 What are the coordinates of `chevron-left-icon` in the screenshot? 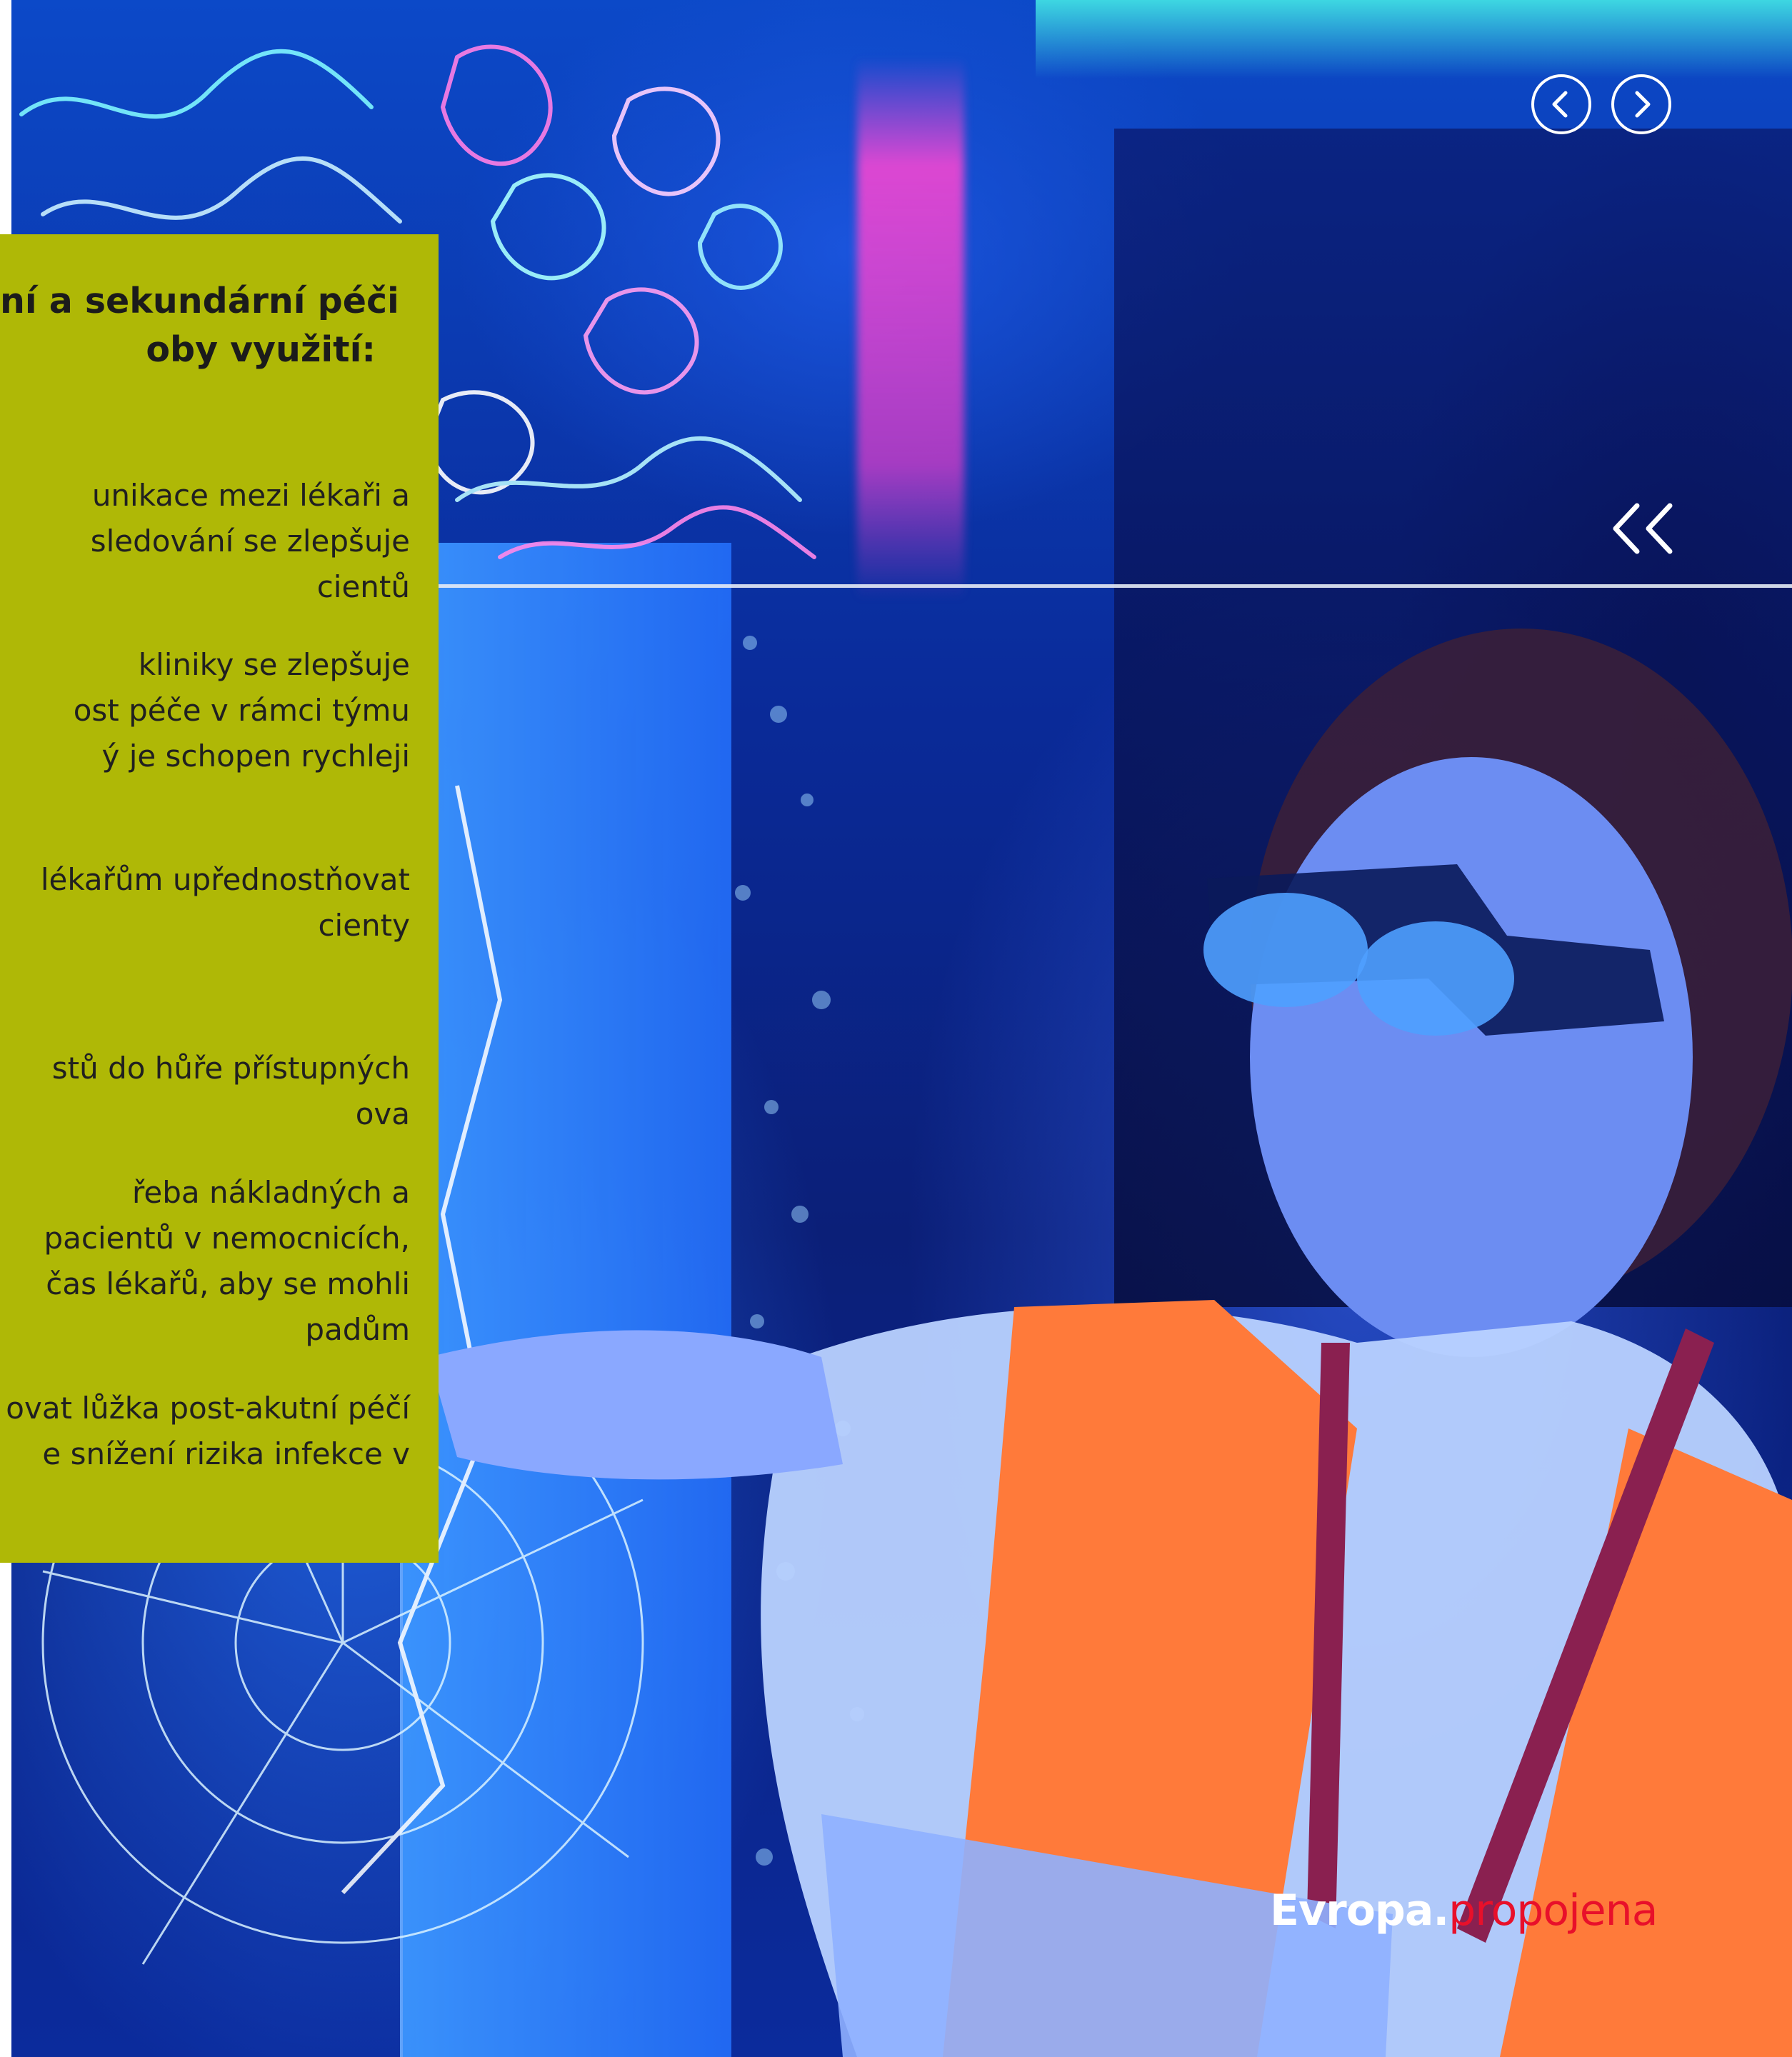 It's located at (1560, 104).